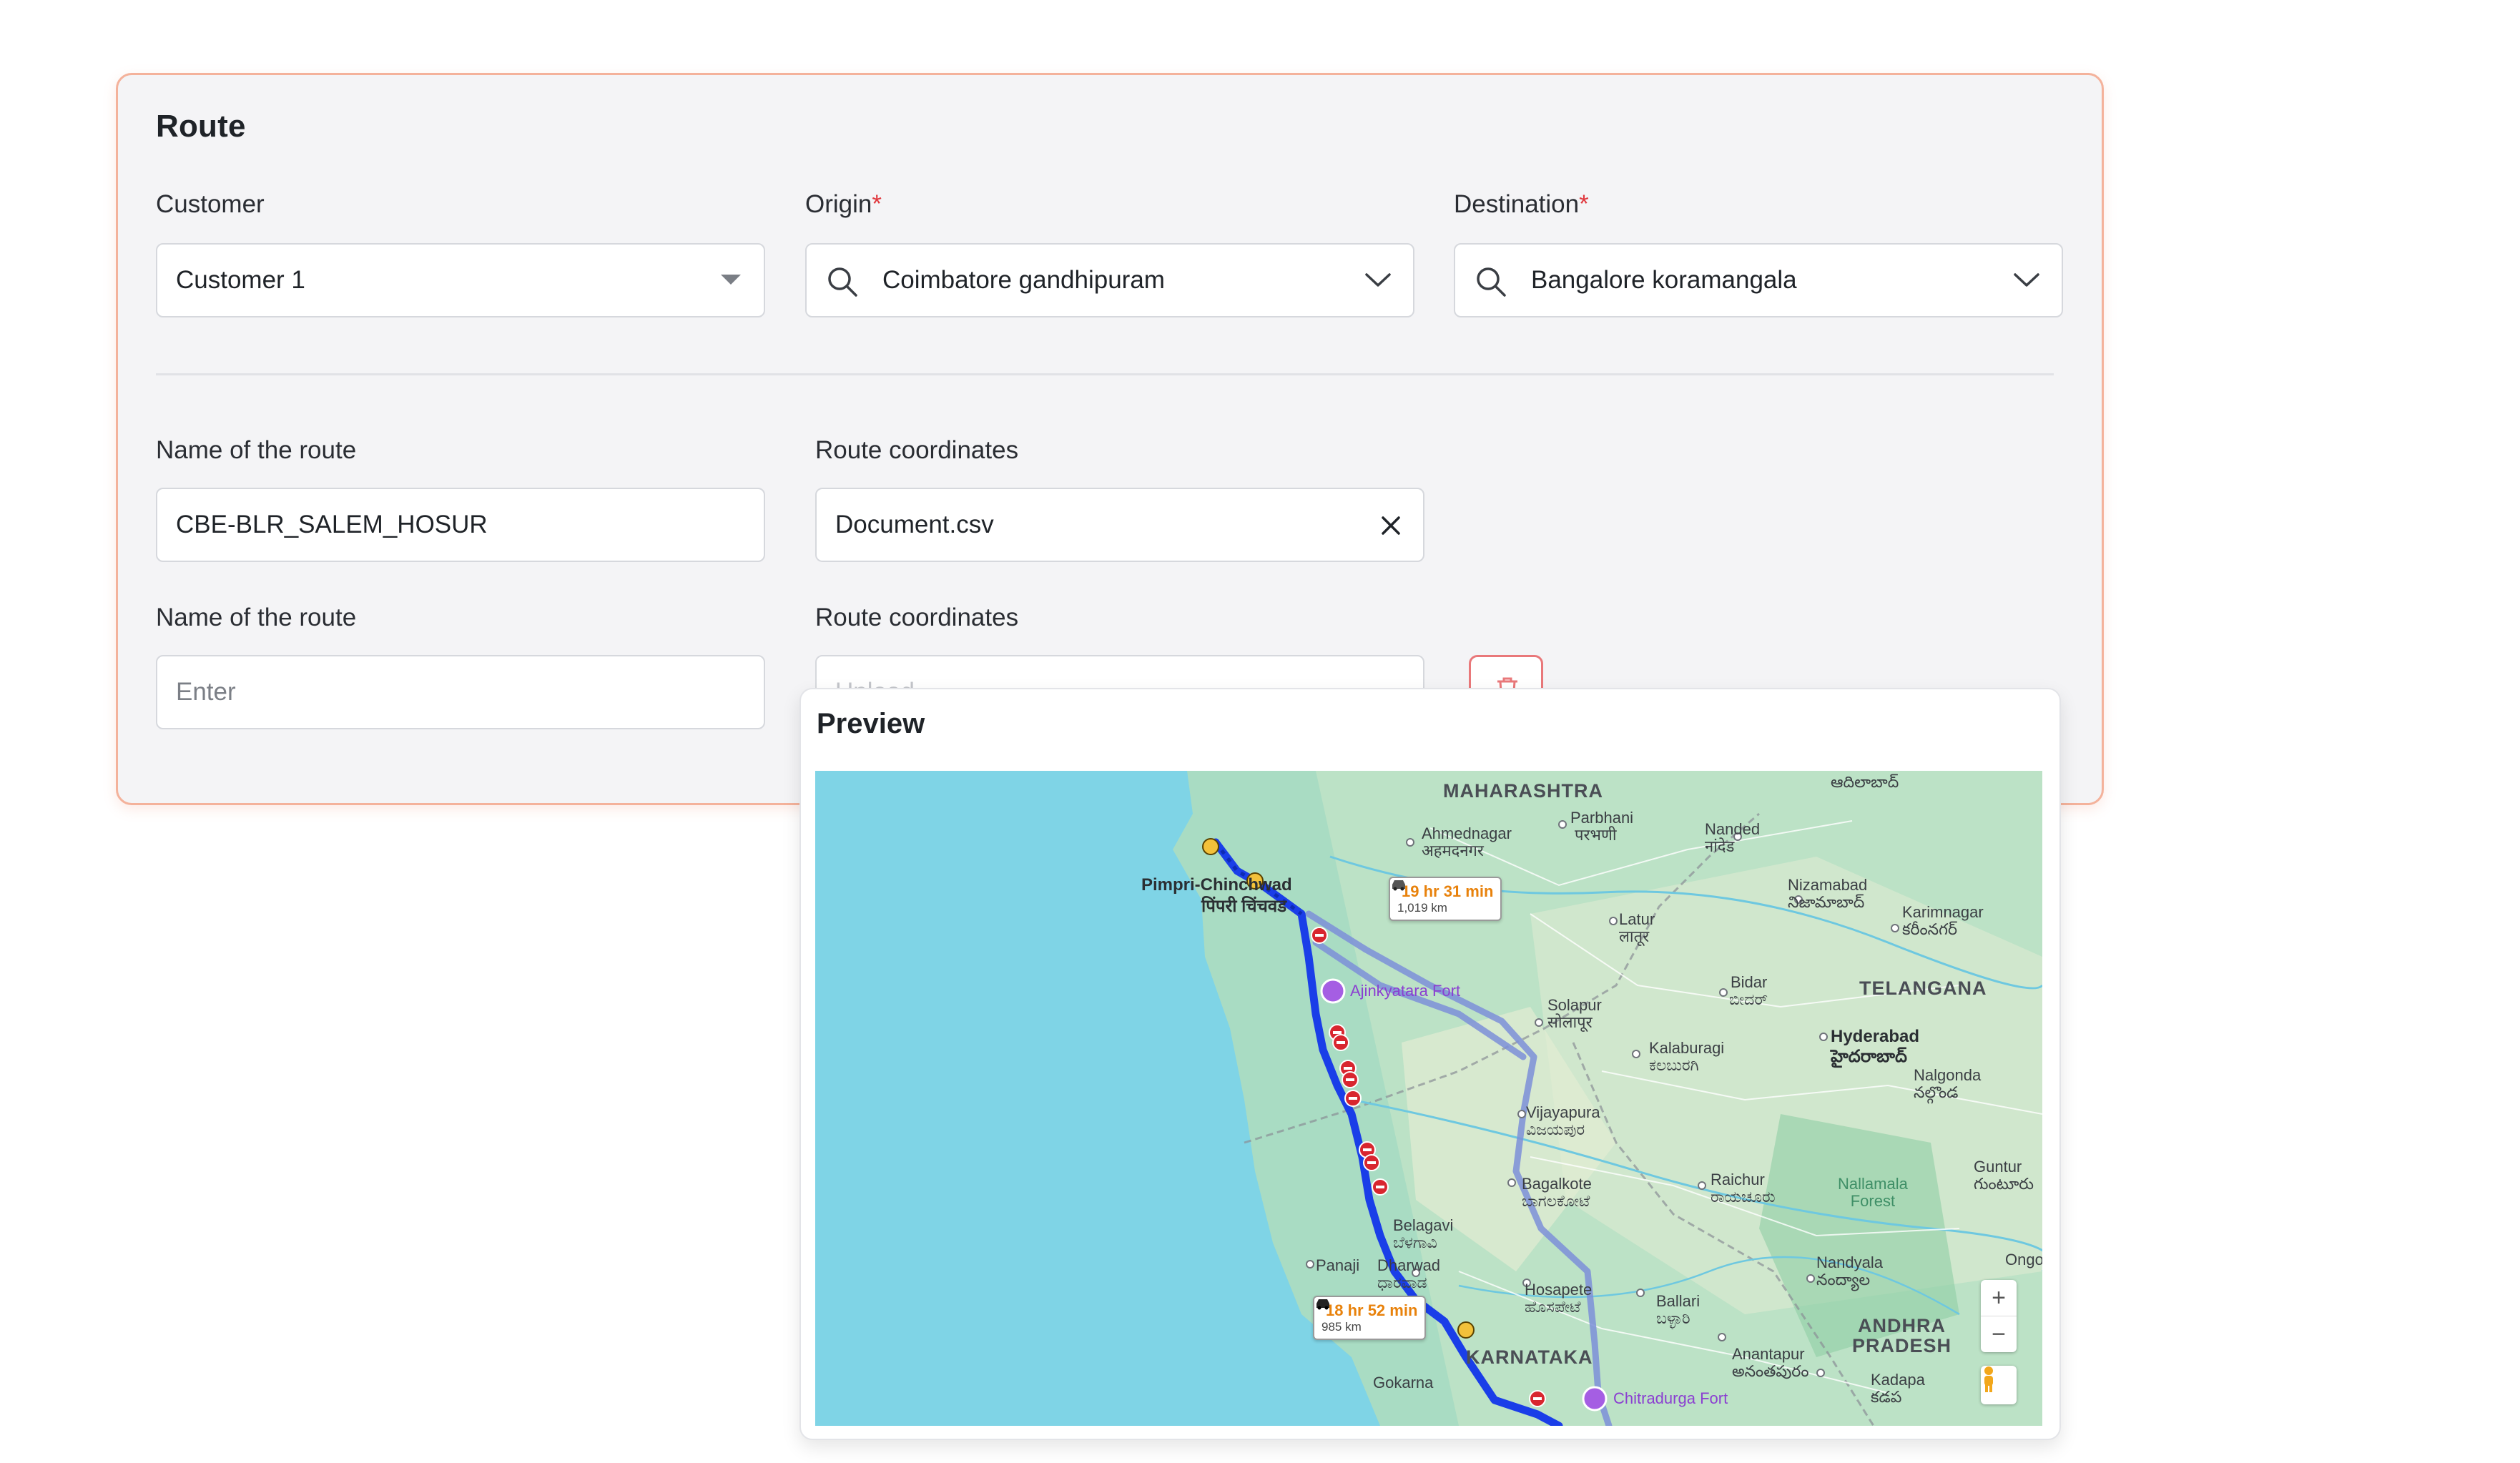  I want to click on destination-value: Bangalore koramangala, so click(1664, 280).